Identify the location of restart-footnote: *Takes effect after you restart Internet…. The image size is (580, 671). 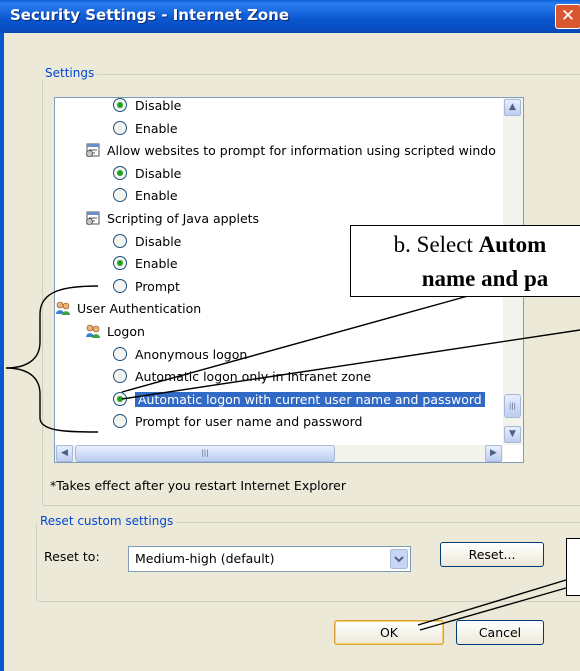
(198, 485).